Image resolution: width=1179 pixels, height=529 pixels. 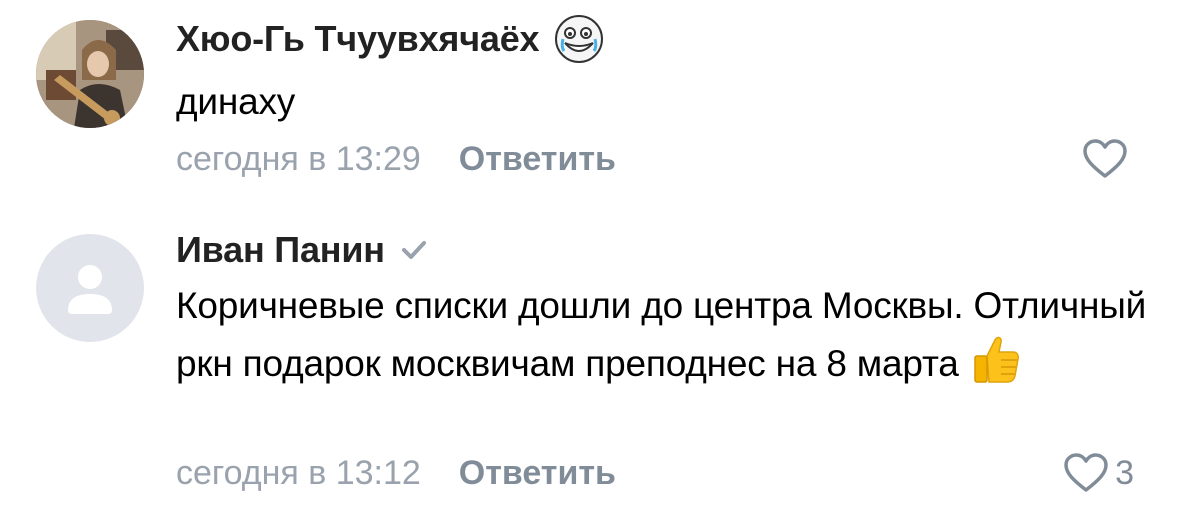 What do you see at coordinates (579, 39) in the screenshot?
I see `sticker-face-icon` at bounding box center [579, 39].